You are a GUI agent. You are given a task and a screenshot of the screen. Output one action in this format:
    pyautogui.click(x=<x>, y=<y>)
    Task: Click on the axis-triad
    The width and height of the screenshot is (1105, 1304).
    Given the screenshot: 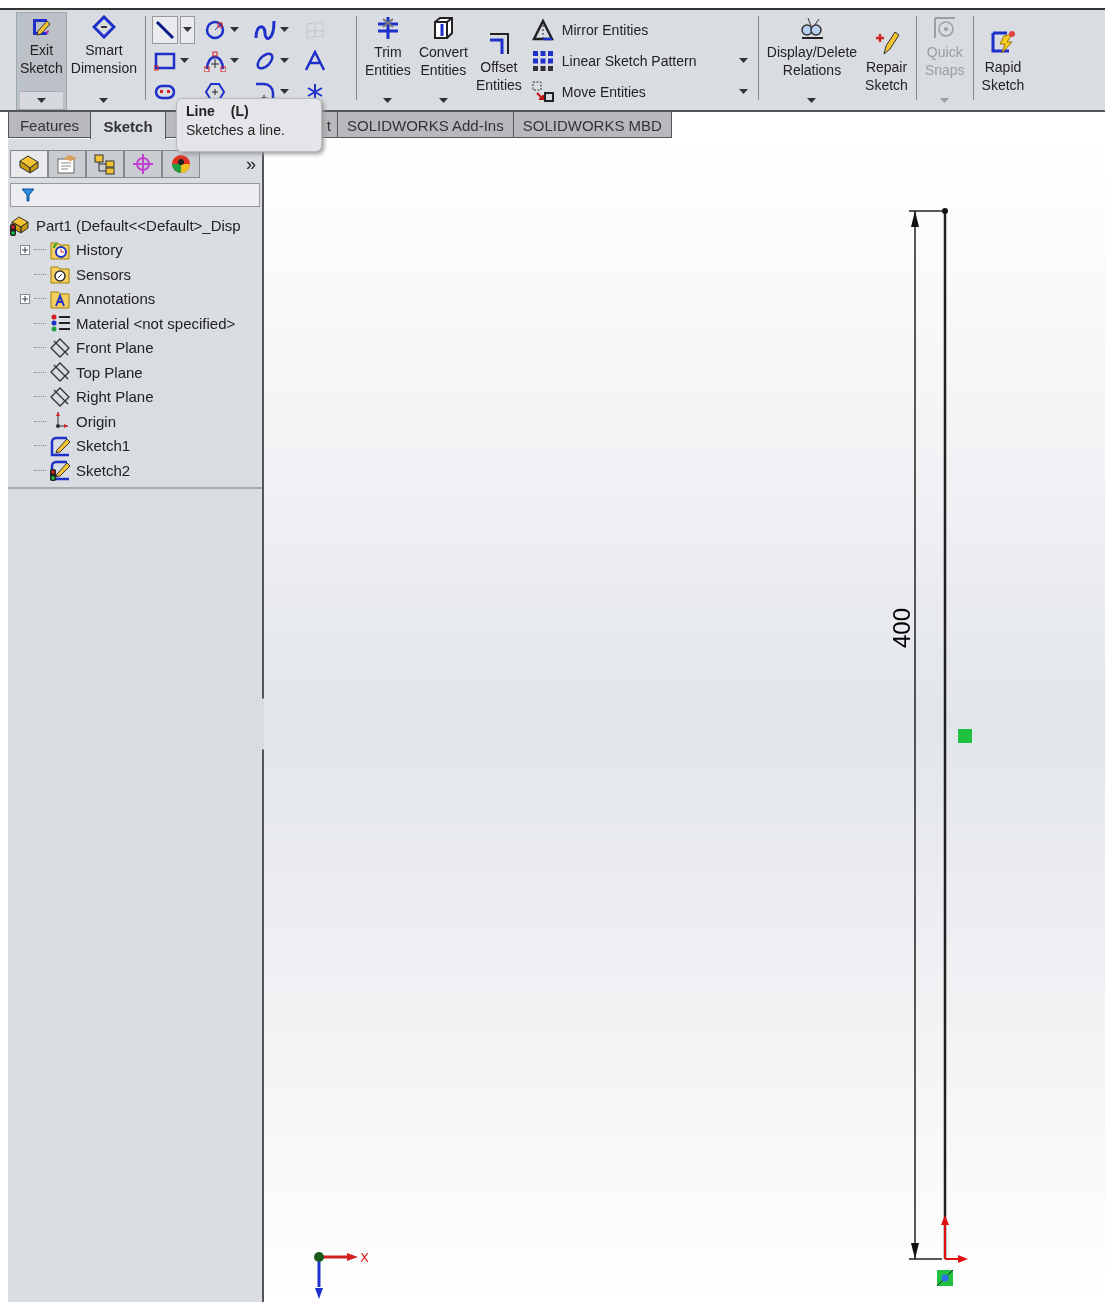 What is the action you would take?
    pyautogui.click(x=336, y=1275)
    